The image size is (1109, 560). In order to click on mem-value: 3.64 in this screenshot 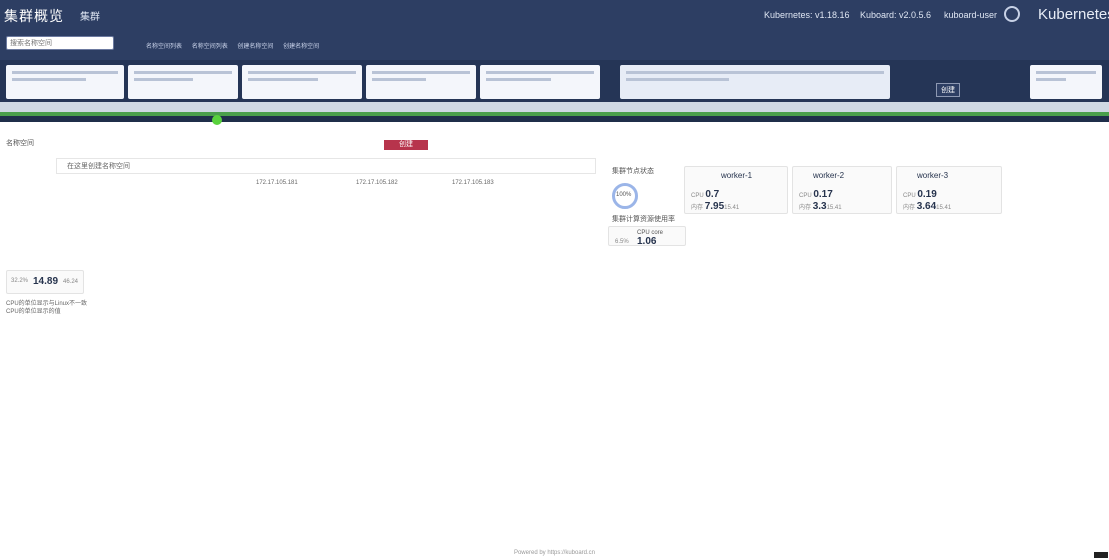, I will do `click(926, 206)`.